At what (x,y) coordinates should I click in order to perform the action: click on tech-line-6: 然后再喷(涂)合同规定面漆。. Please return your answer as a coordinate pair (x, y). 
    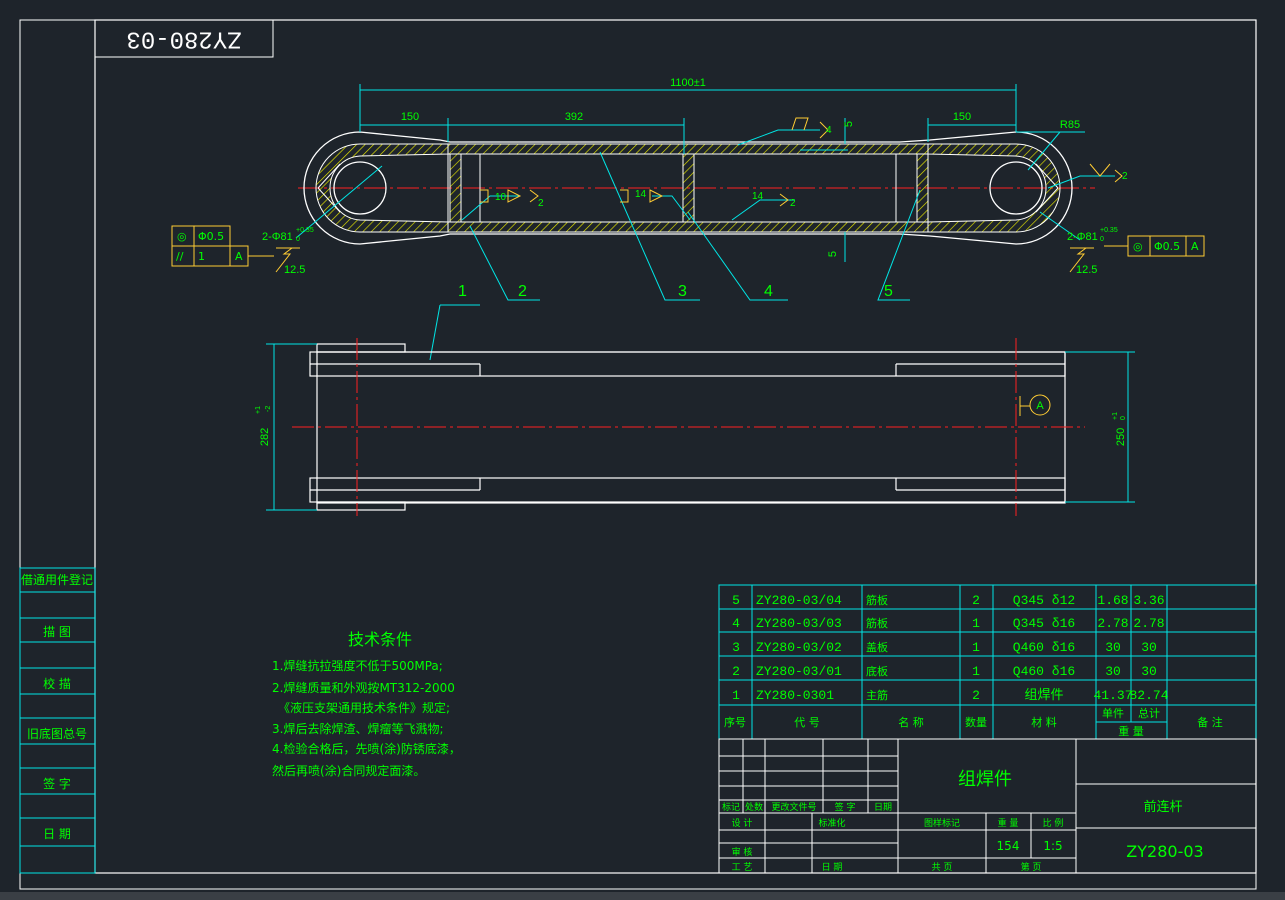
    Looking at the image, I should click on (348, 770).